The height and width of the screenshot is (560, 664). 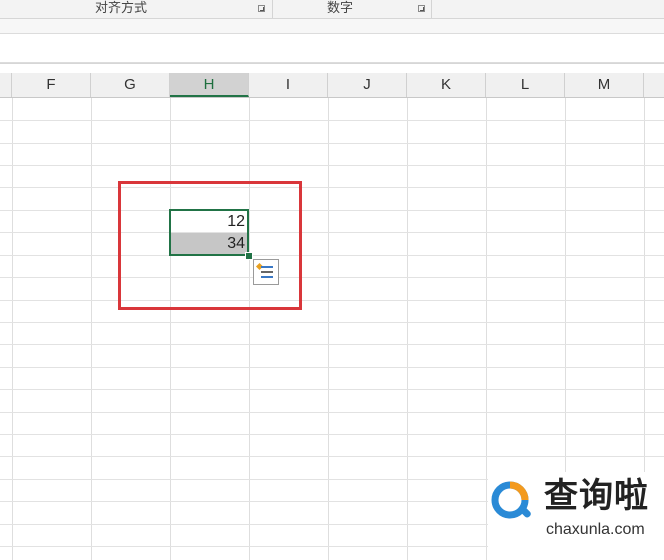 What do you see at coordinates (121, 7) in the screenshot?
I see `ribbon-group-label-alignment: 对齐方式` at bounding box center [121, 7].